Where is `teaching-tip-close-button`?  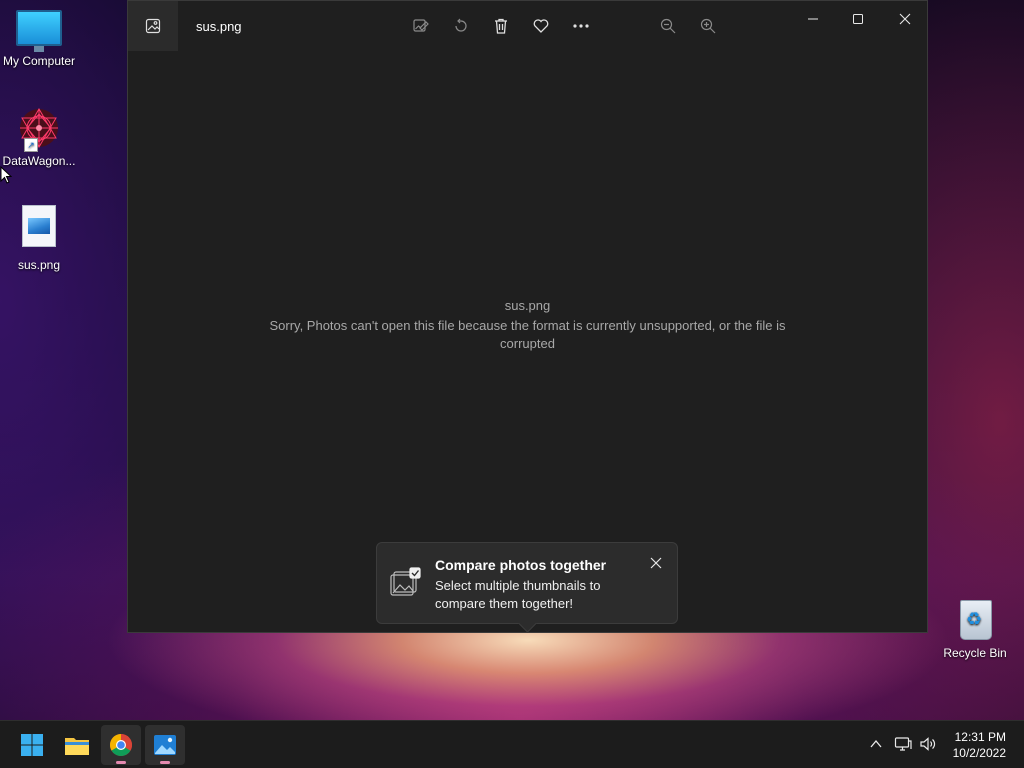 teaching-tip-close-button is located at coordinates (656, 563).